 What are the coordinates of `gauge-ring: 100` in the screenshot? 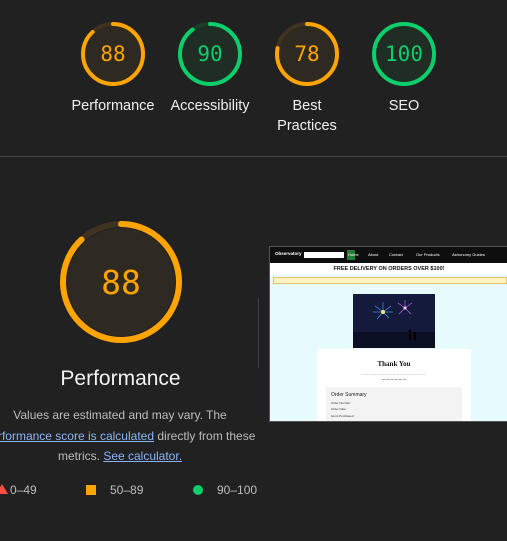 It's located at (404, 54).